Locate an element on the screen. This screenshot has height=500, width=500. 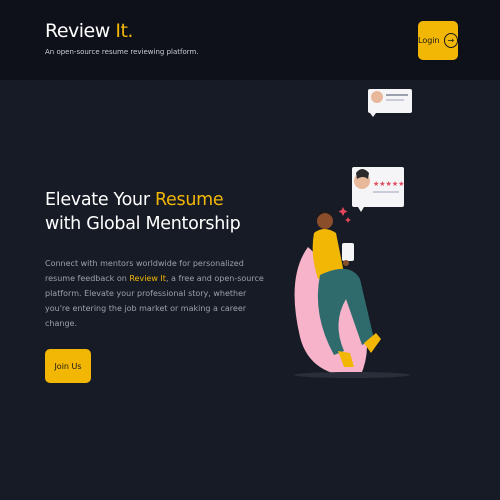
brand-logo: Review It. is located at coordinates (122, 31).